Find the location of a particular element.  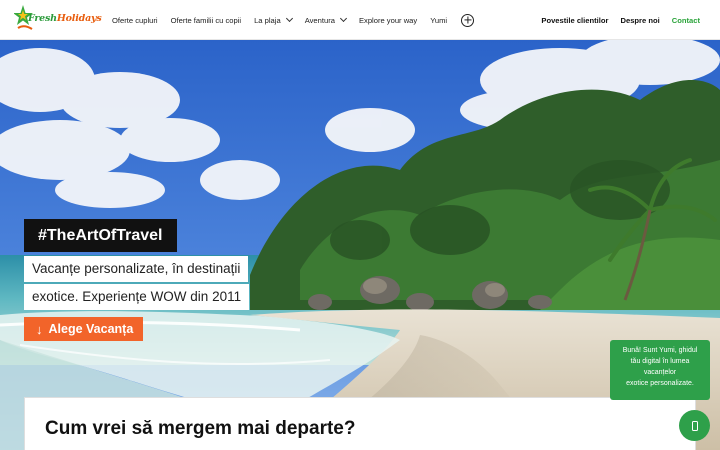

chat-message-line-4: exotice personalizate. is located at coordinates (660, 383).